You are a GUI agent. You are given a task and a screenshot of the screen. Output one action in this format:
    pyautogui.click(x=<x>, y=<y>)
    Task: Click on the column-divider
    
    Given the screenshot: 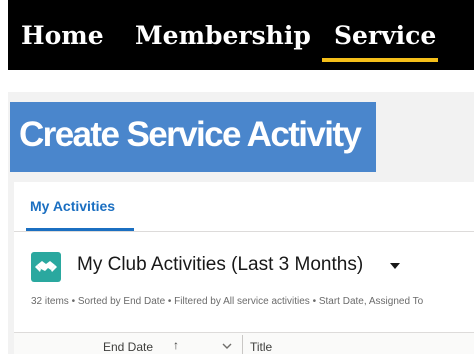 What is the action you would take?
    pyautogui.click(x=242, y=344)
    